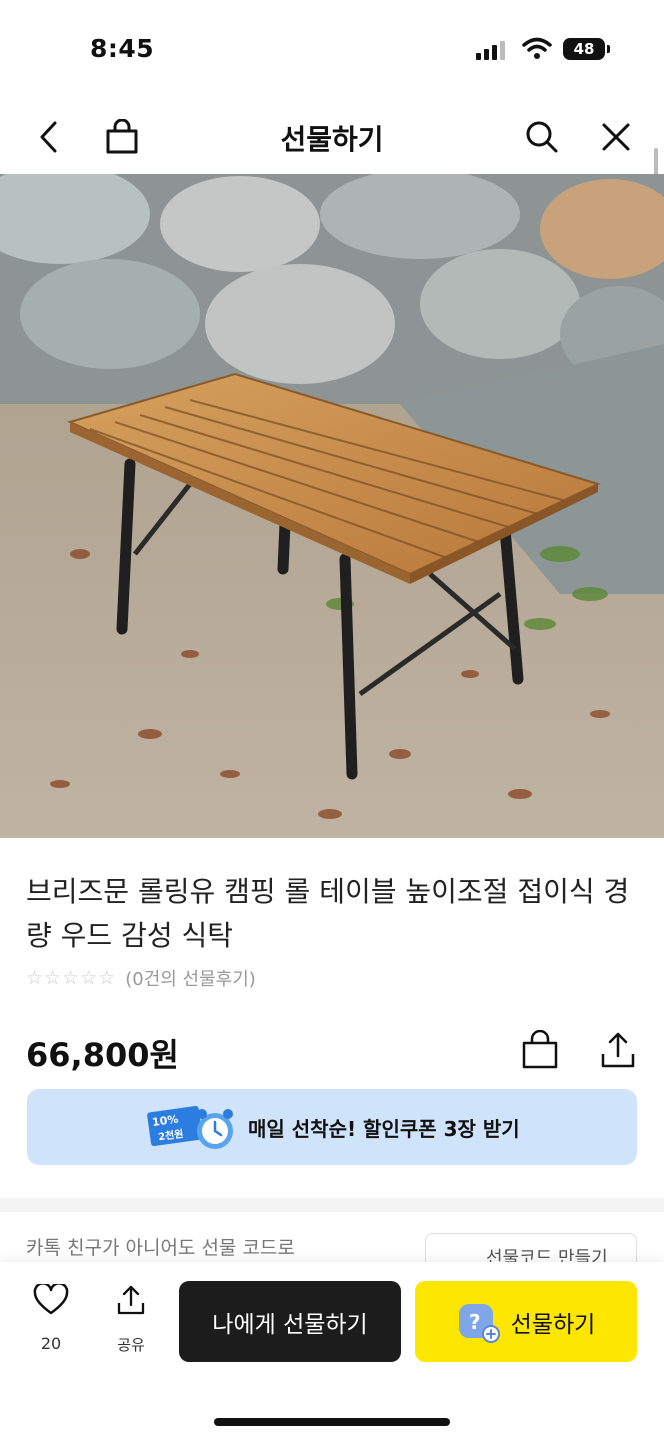 Image resolution: width=664 pixels, height=1440 pixels. Describe the element at coordinates (328, 913) in the screenshot. I see `product-title: 브리즈문 롤링유 캠핑 롤 테이블 높이조절 접이식 경량 우드 감성 식탁` at that location.